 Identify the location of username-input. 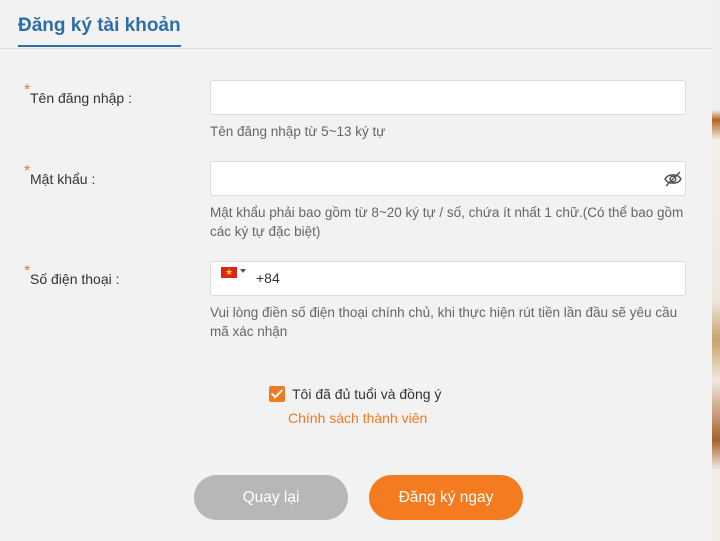
(448, 97).